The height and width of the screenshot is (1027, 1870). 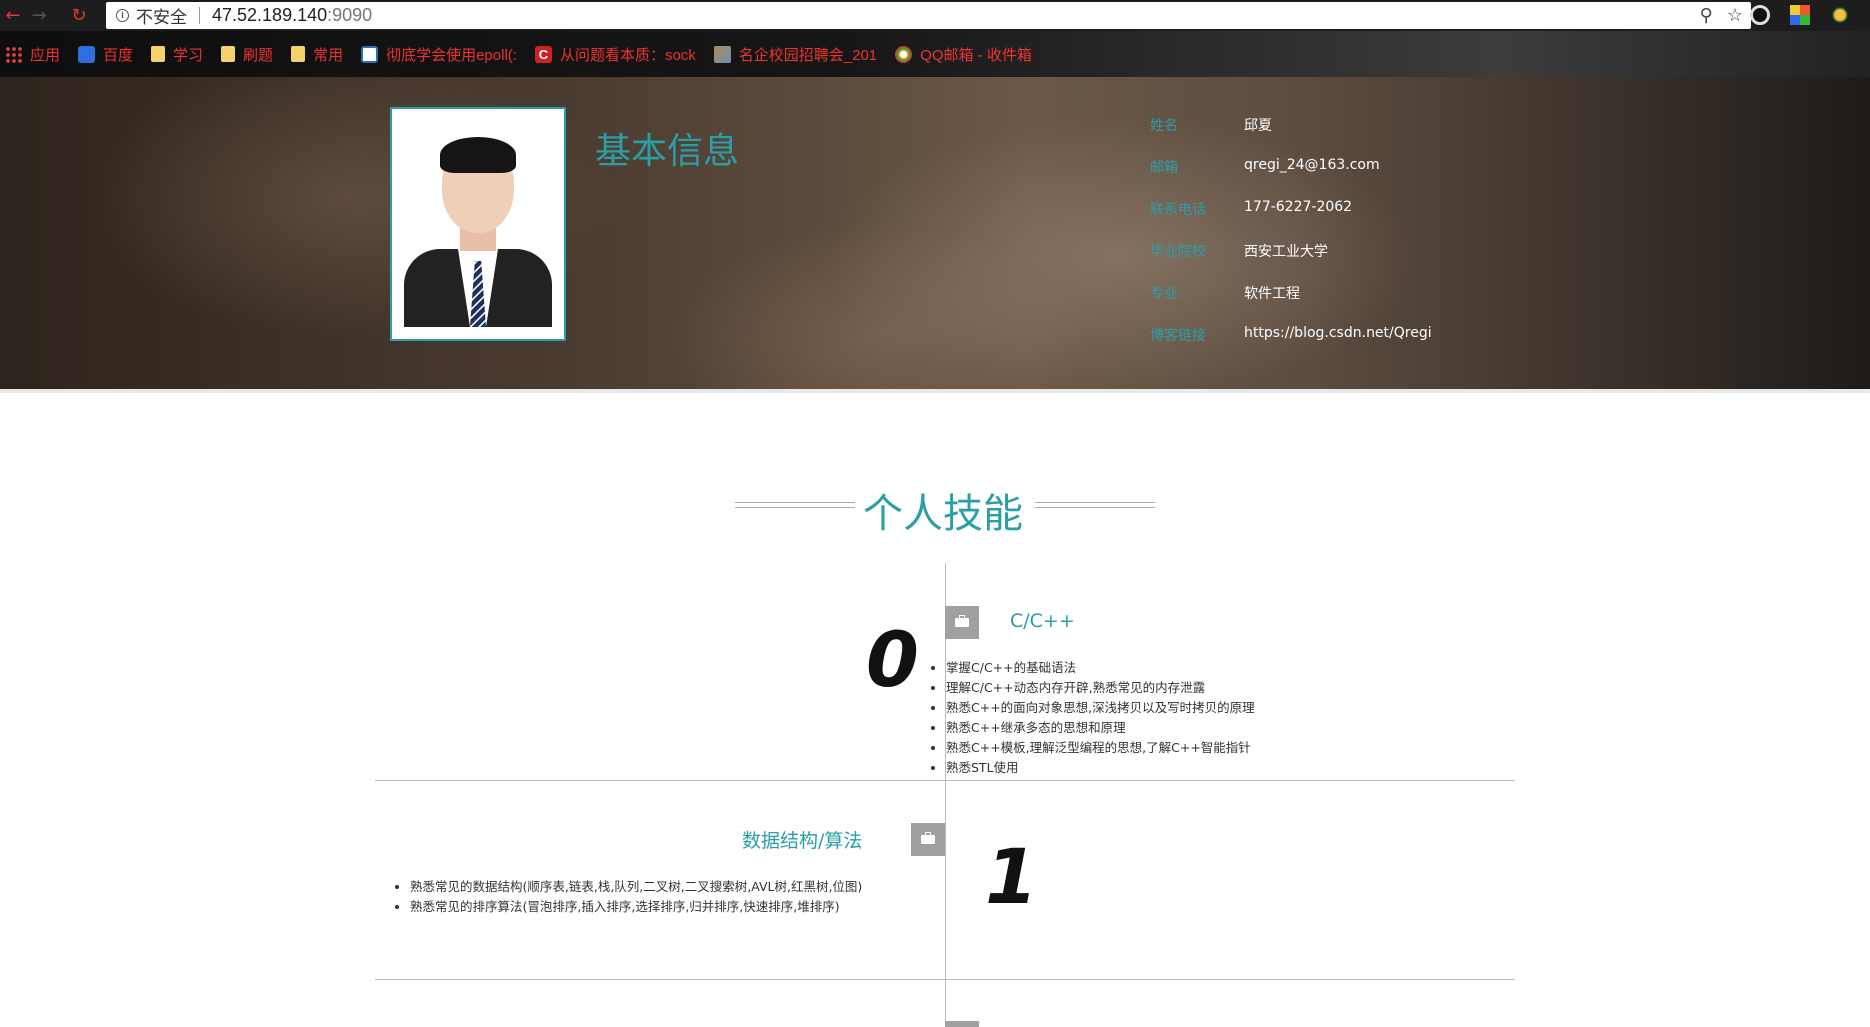 What do you see at coordinates (1312, 165) in the screenshot?
I see `info-value: qregi_24@163.com` at bounding box center [1312, 165].